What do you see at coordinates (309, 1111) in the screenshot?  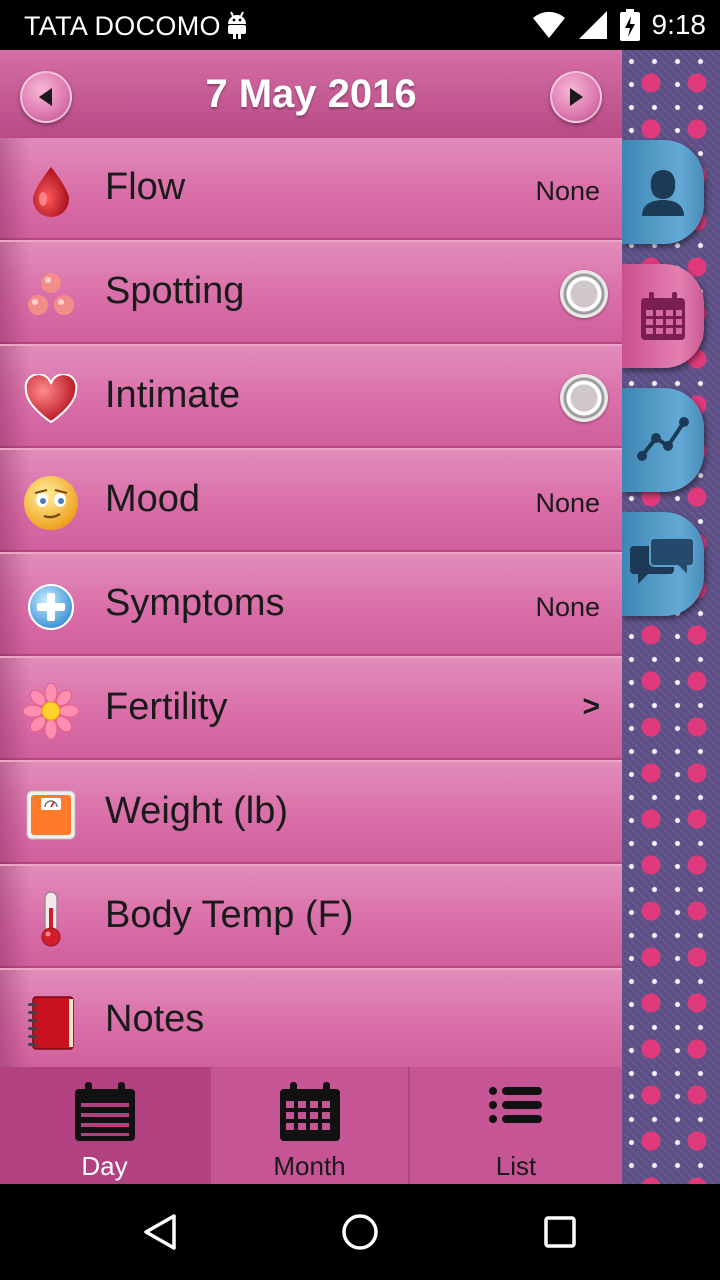 I see `calendar-month-icon` at bounding box center [309, 1111].